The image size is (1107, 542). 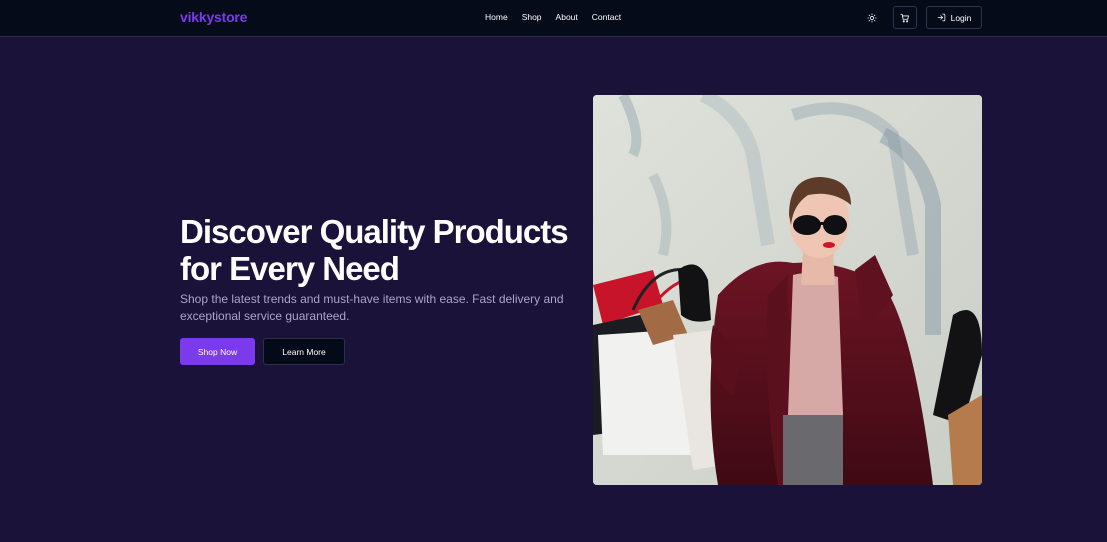 What do you see at coordinates (374, 231) in the screenshot?
I see `hero-title-line-1: Discover Quality Products` at bounding box center [374, 231].